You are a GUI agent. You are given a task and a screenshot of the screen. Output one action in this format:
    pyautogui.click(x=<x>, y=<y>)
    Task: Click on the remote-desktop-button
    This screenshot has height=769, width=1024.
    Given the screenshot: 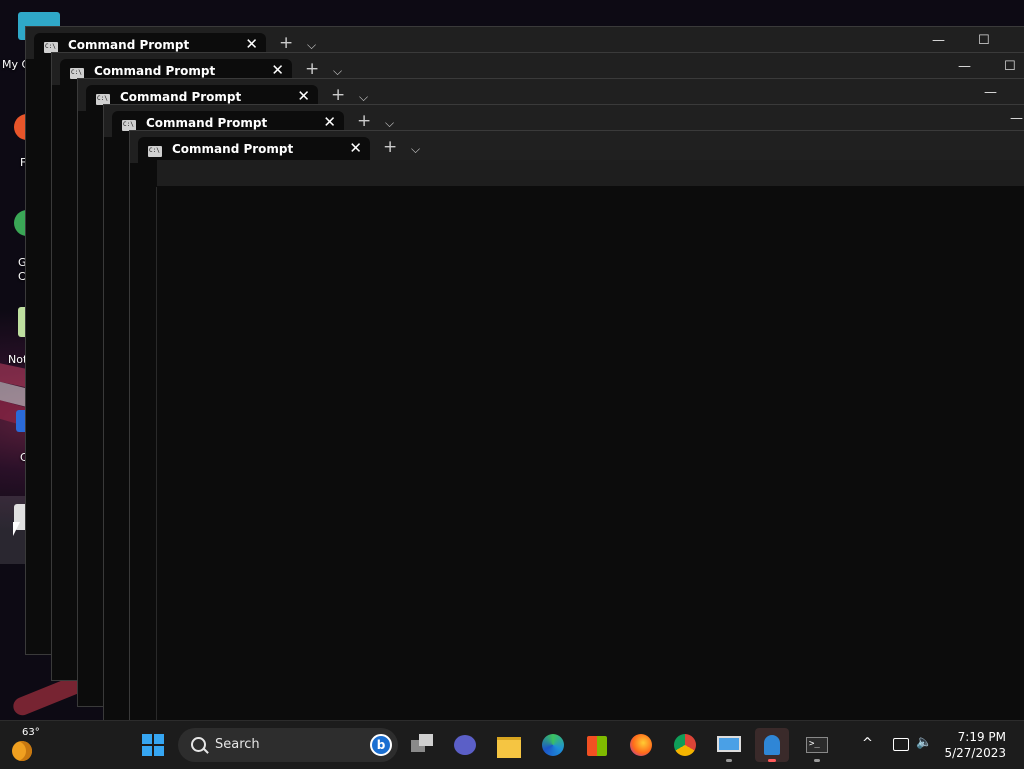 What is the action you would take?
    pyautogui.click(x=729, y=745)
    